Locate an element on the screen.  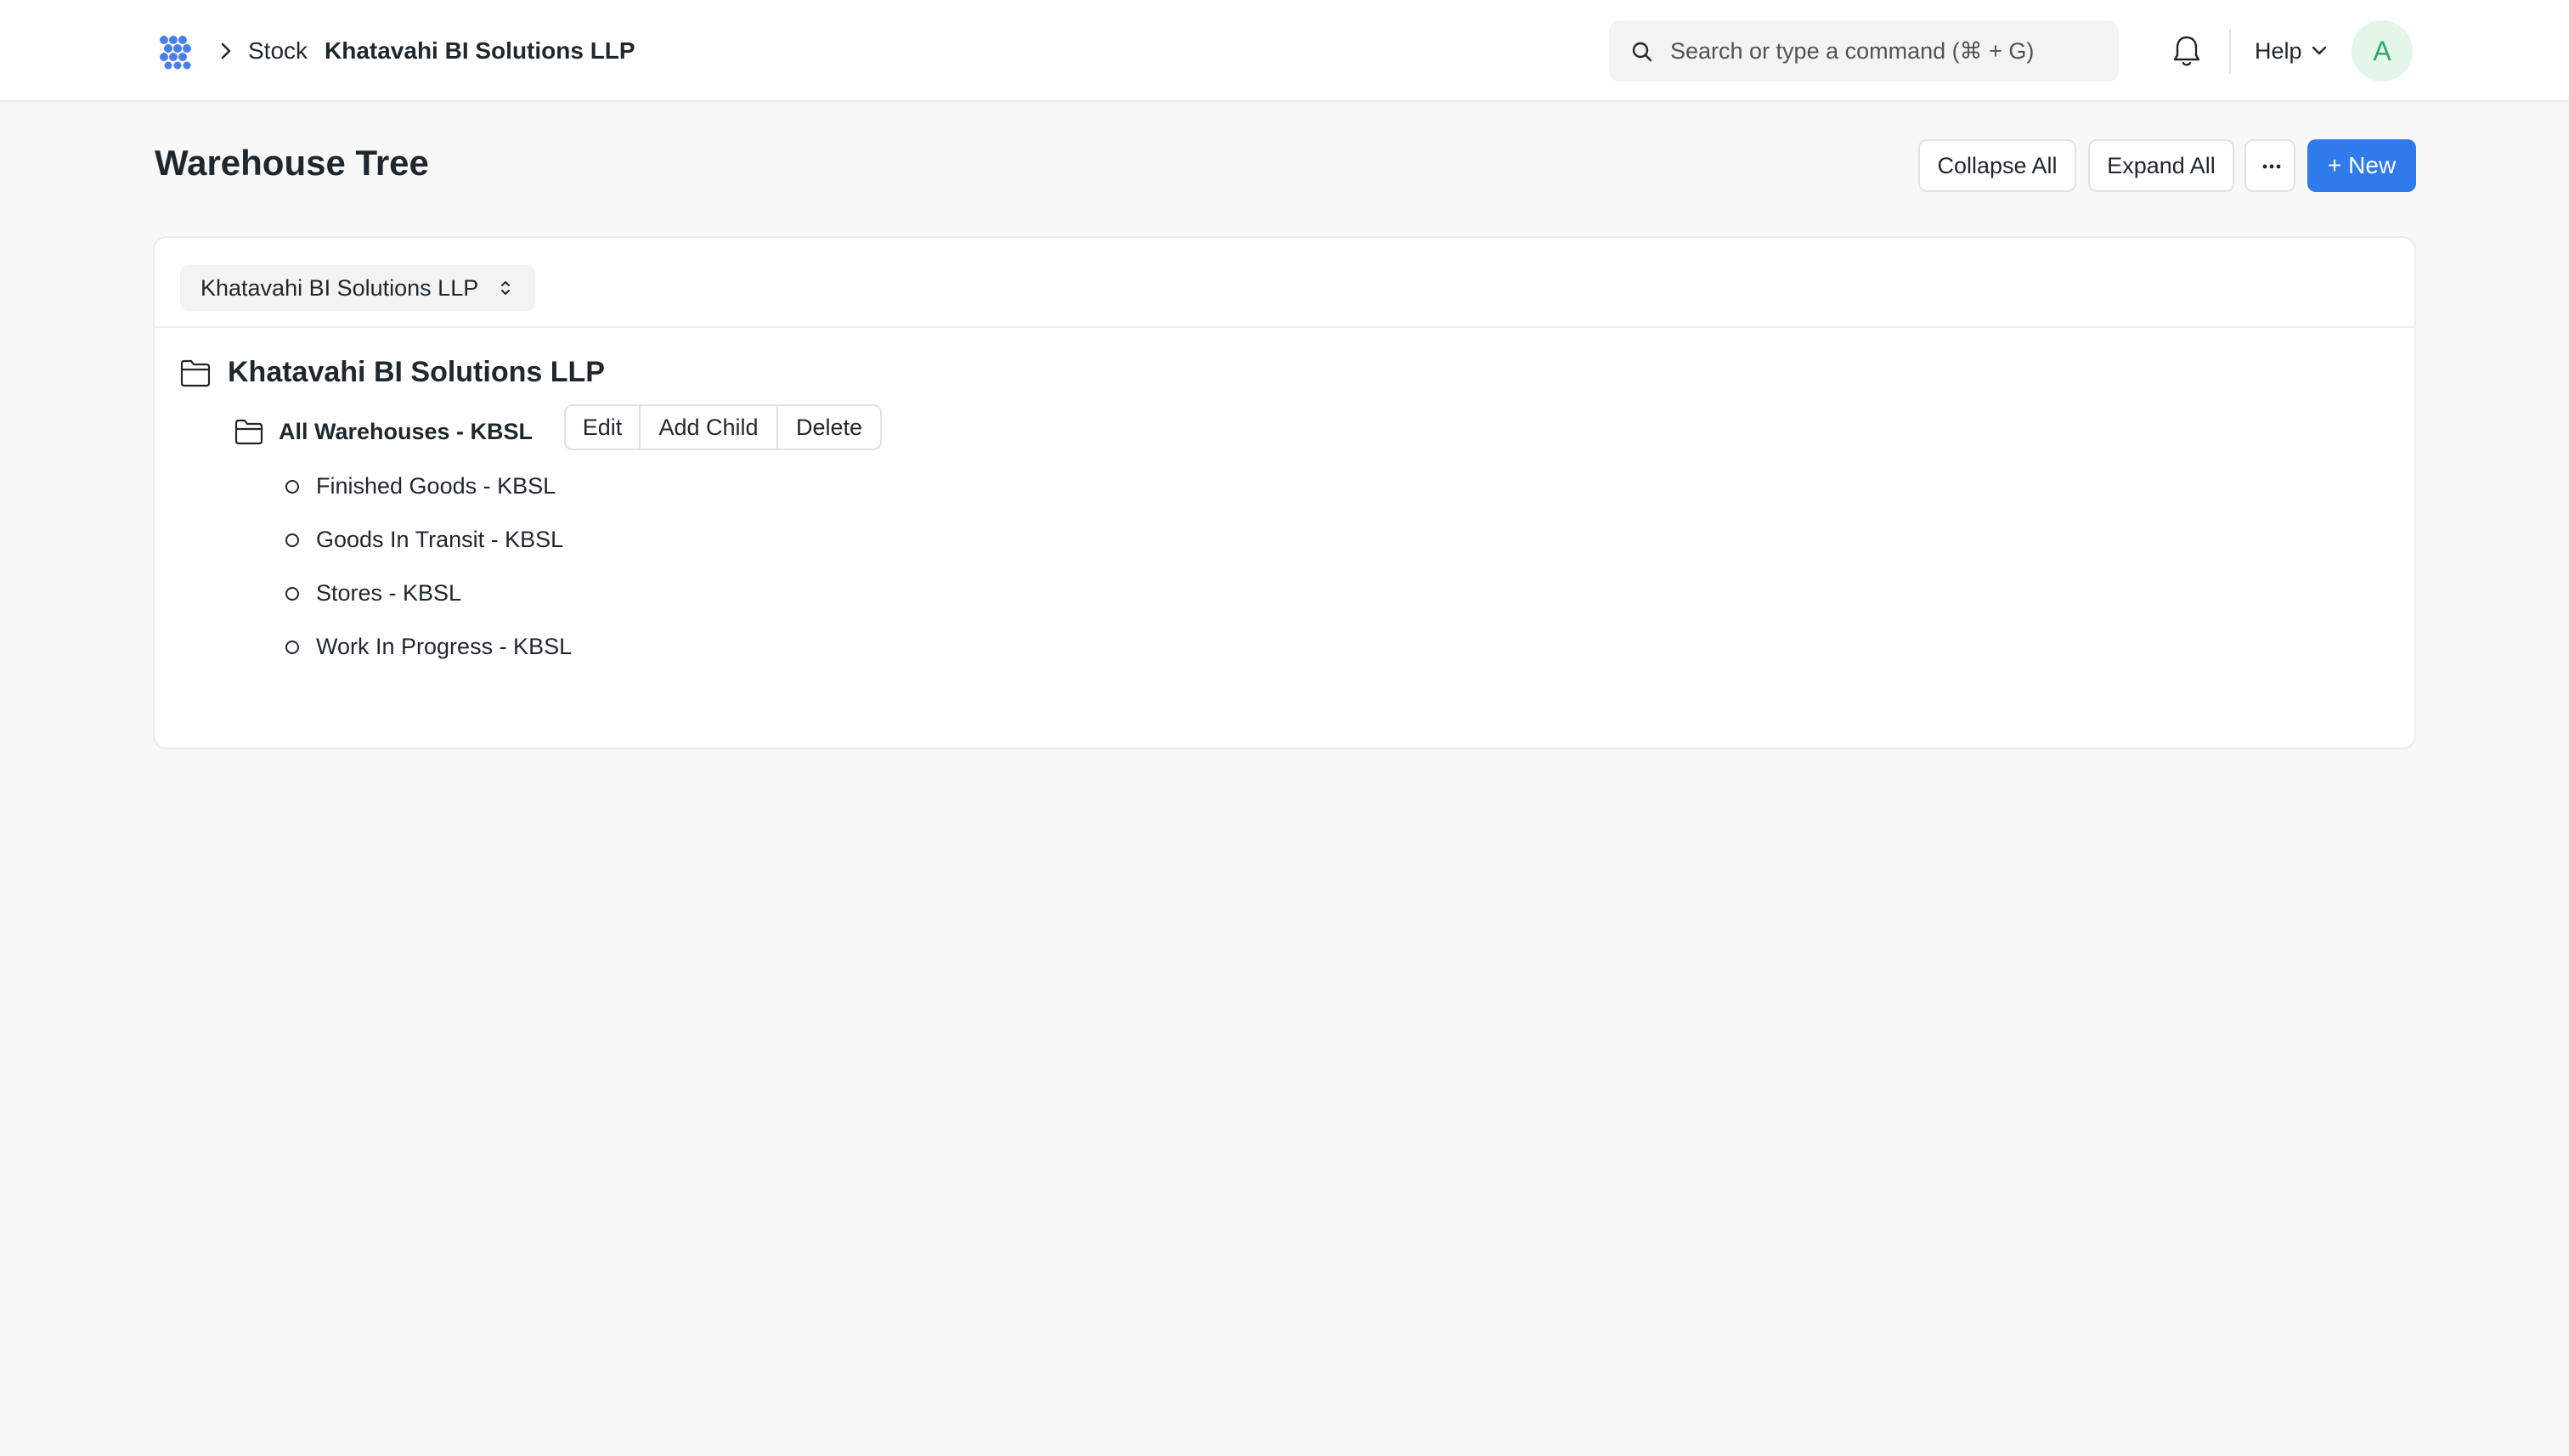
tree-root-label: Khatavahi BI Solutions LLP is located at coordinates (417, 372).